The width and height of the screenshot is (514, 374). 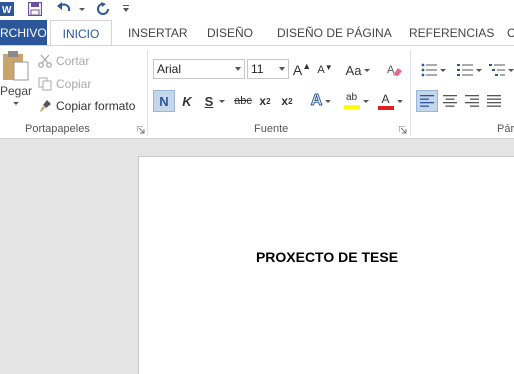 What do you see at coordinates (442, 70) in the screenshot?
I see `bullets-dropdown-icon` at bounding box center [442, 70].